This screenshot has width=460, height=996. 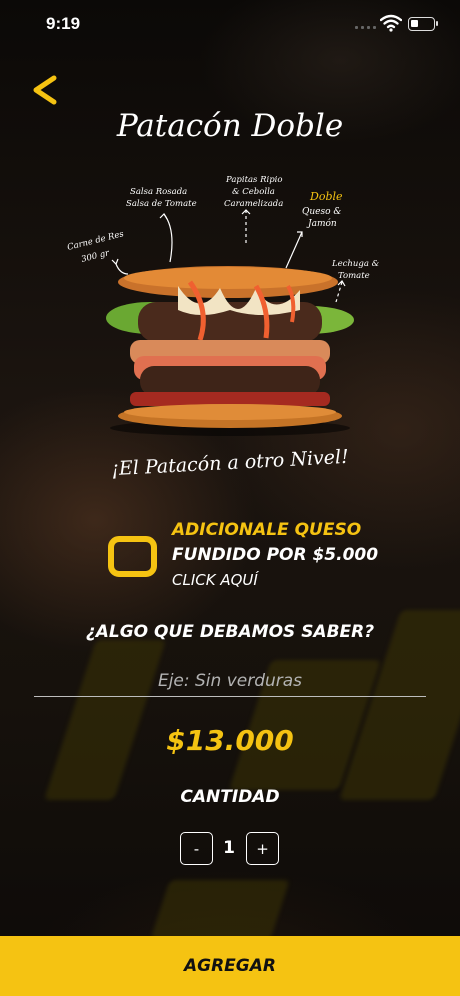 What do you see at coordinates (158, 192) in the screenshot?
I see `callout-sauce: Salsa Rosada` at bounding box center [158, 192].